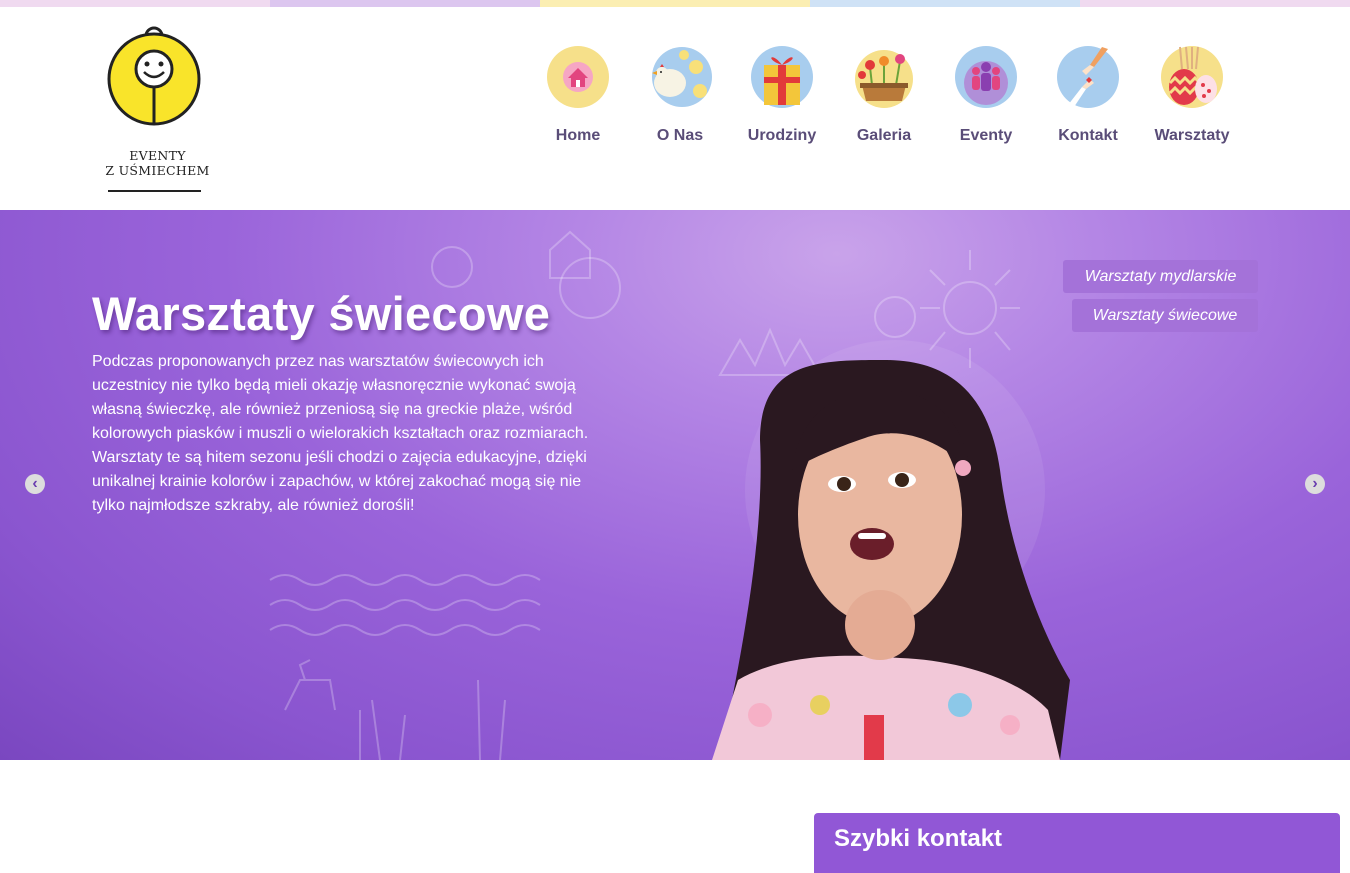  Describe the element at coordinates (682, 77) in the screenshot. I see `chickens-icon` at that location.